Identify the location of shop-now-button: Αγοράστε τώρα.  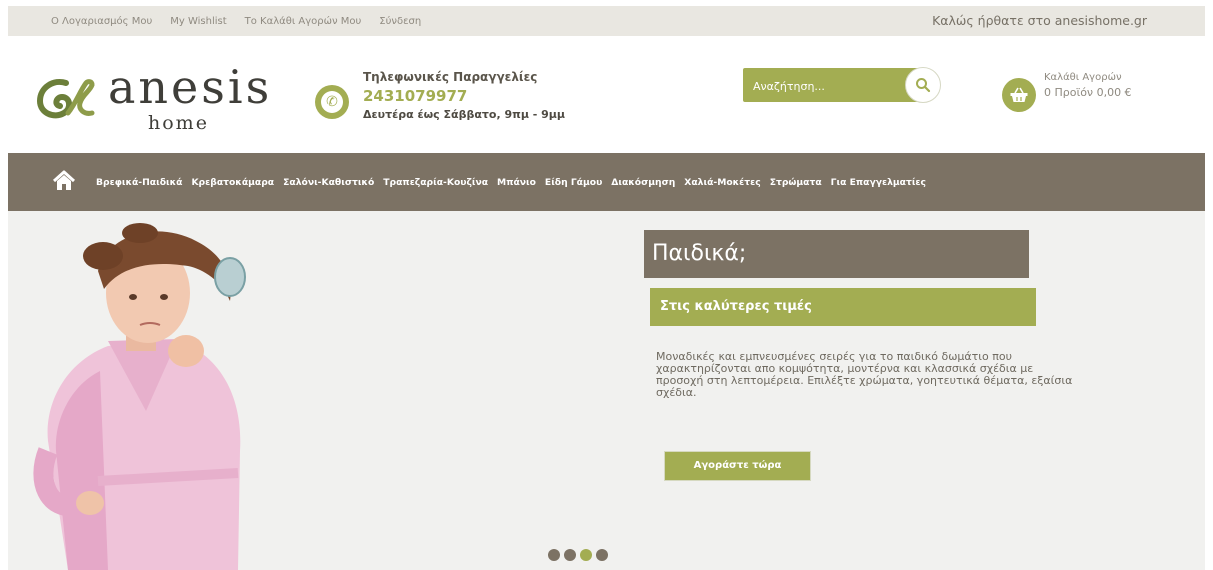
(737, 466).